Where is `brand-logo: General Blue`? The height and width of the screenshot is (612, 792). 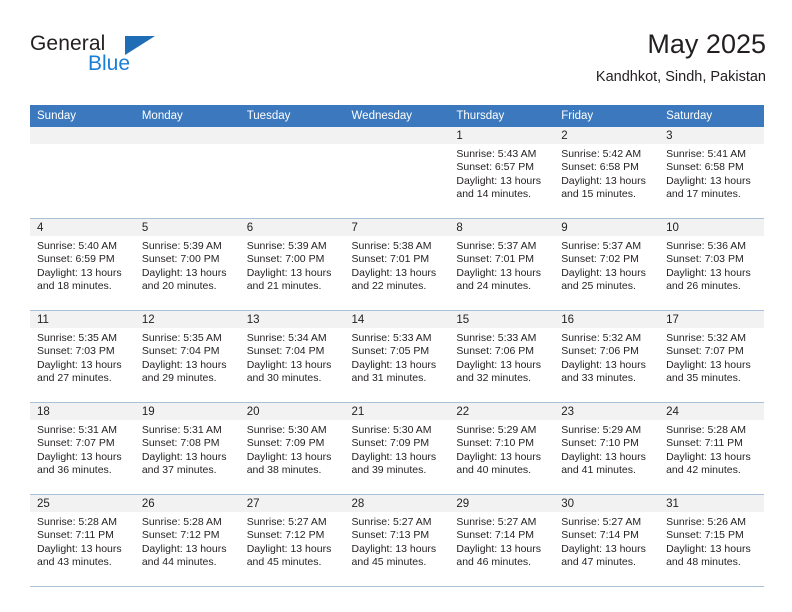
brand-logo: General Blue is located at coordinates (115, 61).